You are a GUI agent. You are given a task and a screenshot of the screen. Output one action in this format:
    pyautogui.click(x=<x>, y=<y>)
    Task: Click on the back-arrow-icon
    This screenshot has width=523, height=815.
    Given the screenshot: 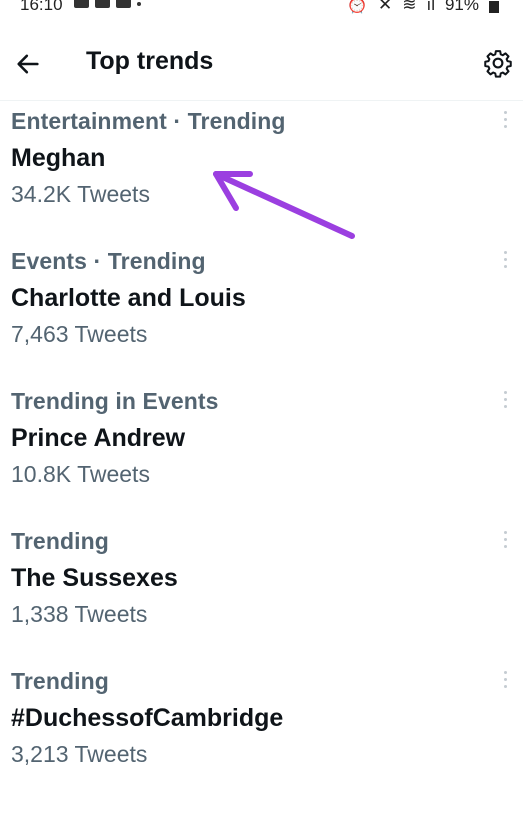 What is the action you would take?
    pyautogui.click(x=28, y=64)
    